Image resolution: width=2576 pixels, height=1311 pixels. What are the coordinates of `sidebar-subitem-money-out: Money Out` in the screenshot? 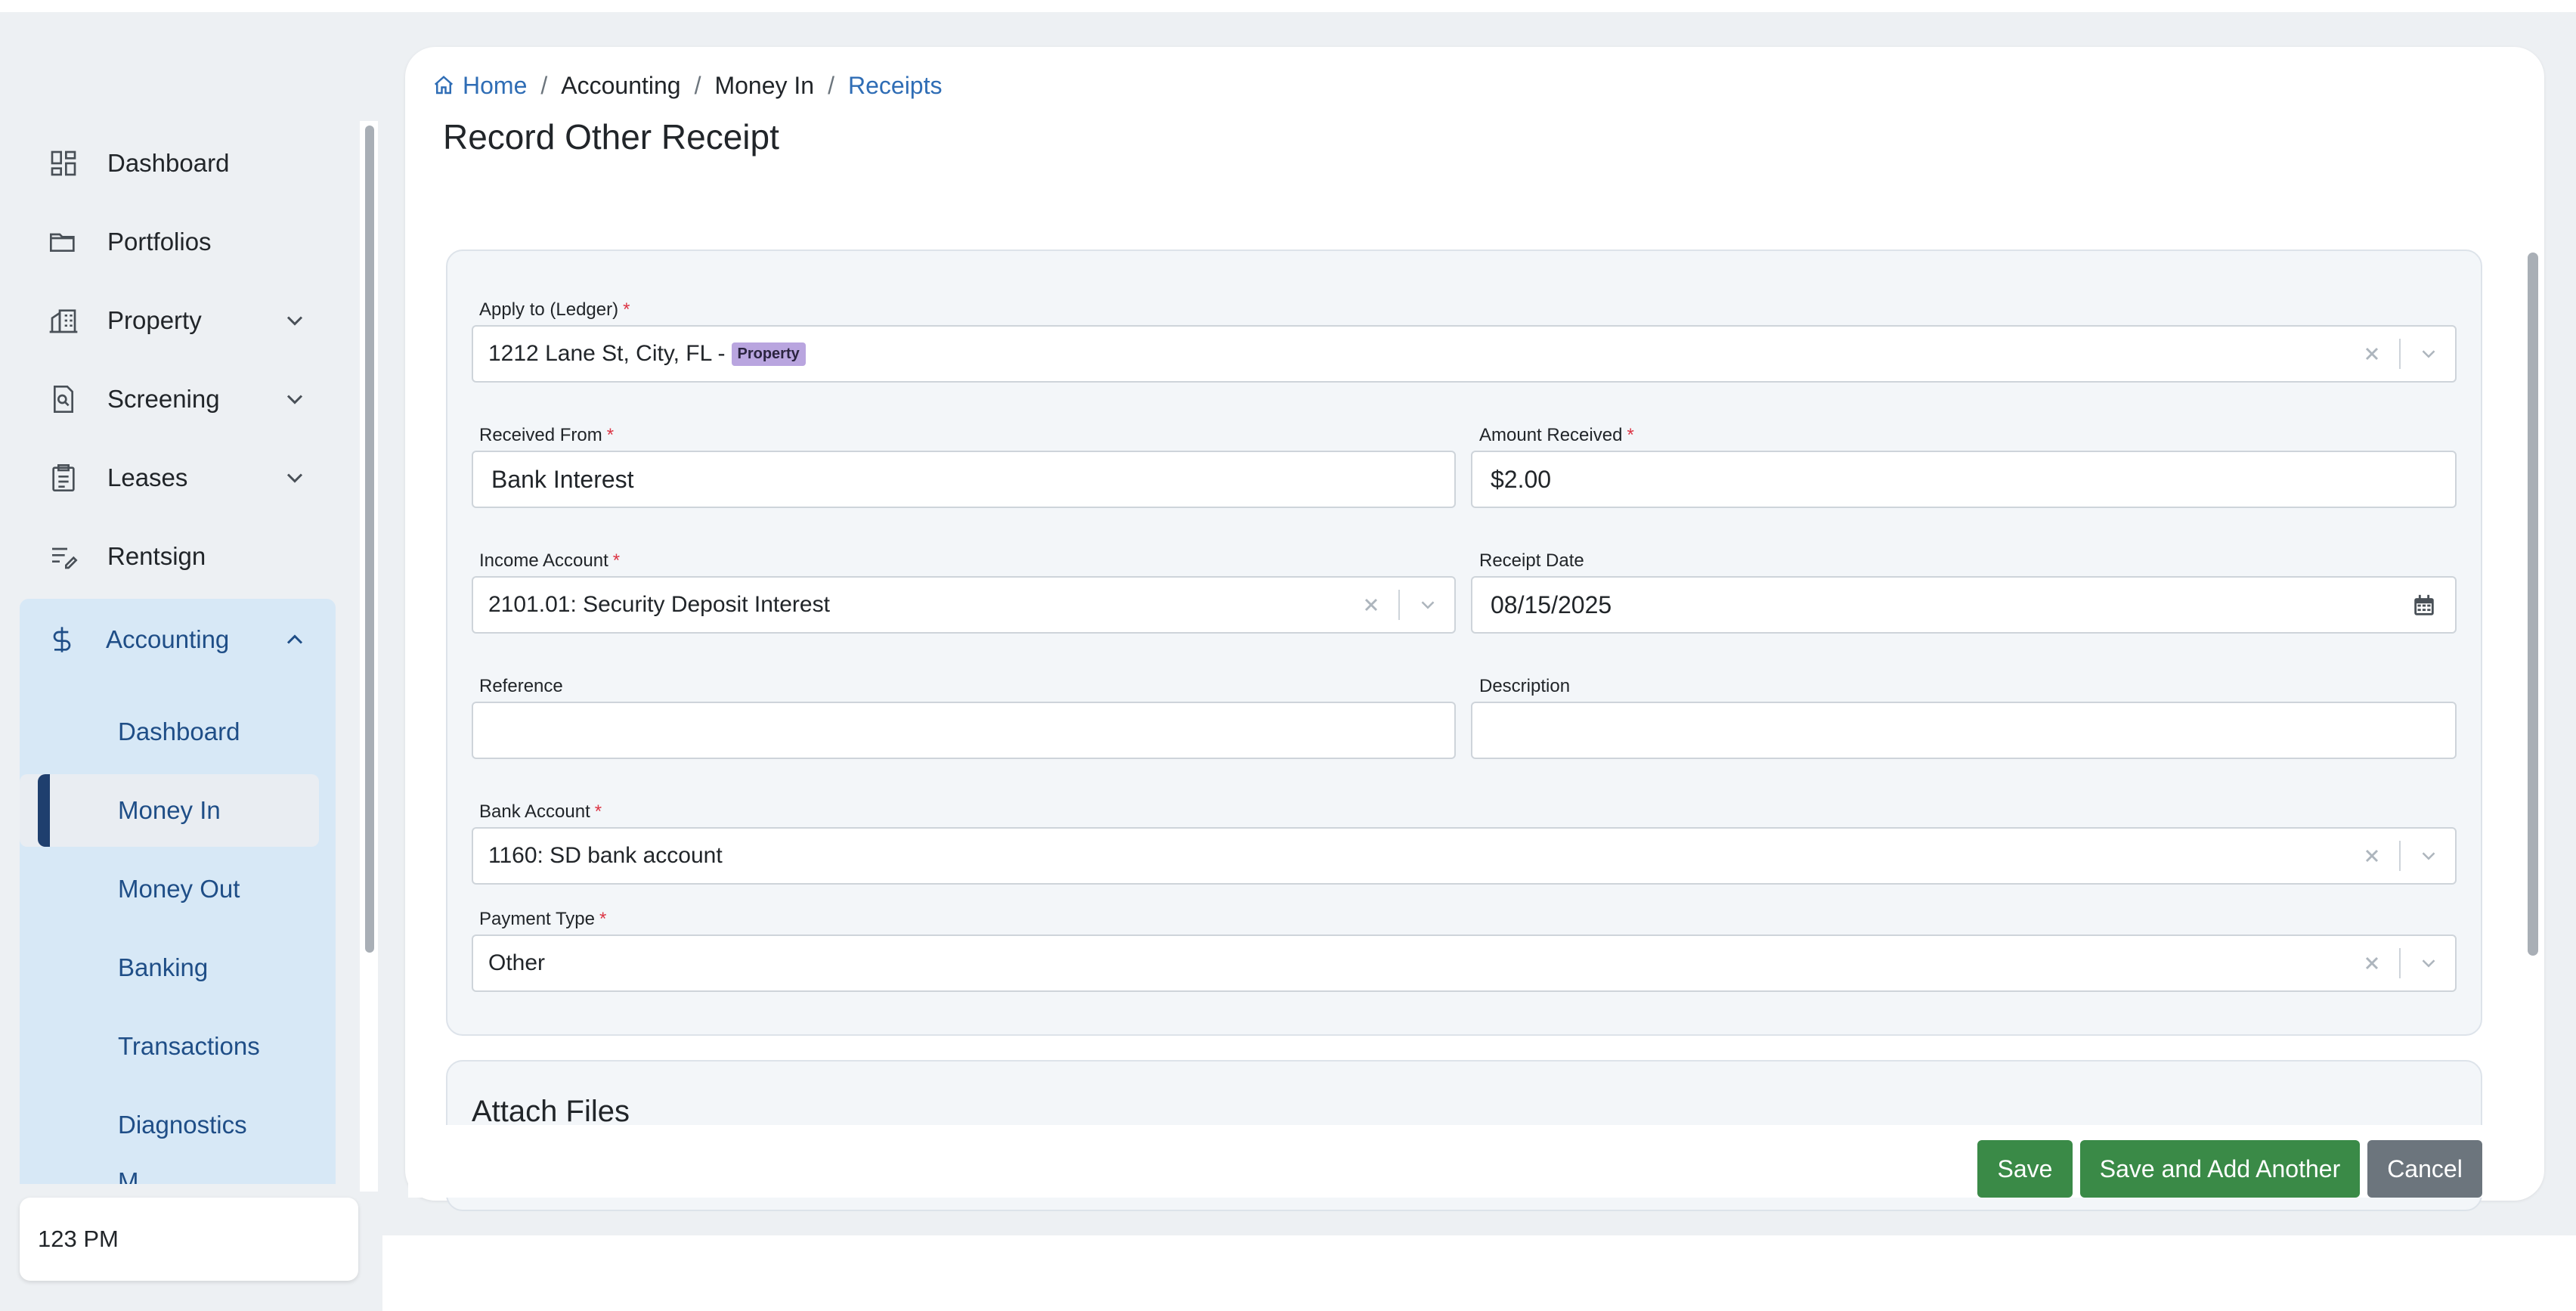 It's located at (178, 889).